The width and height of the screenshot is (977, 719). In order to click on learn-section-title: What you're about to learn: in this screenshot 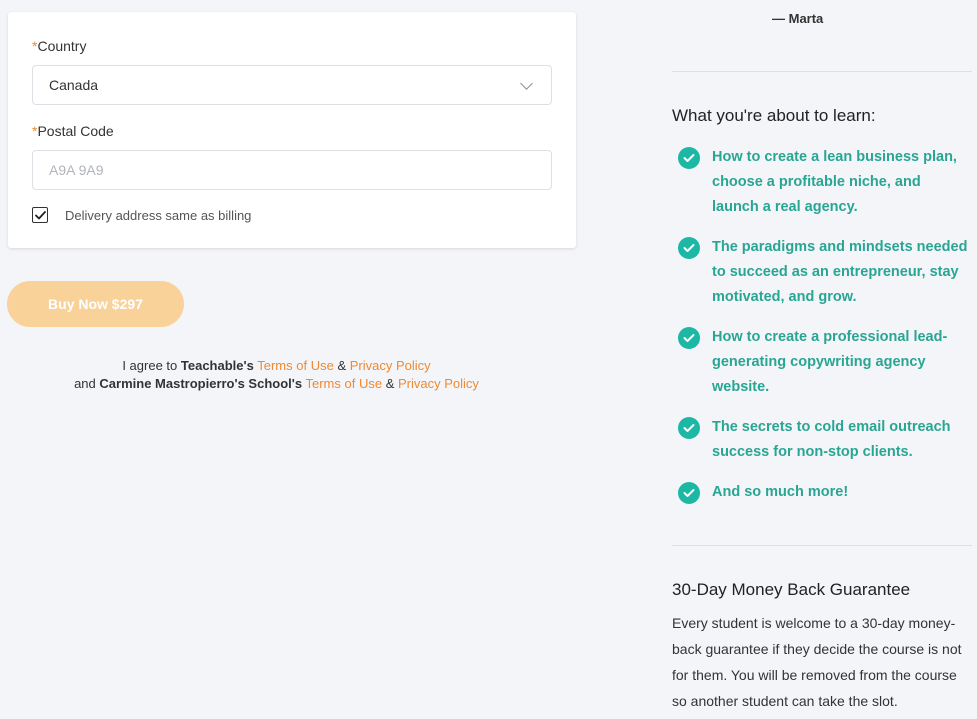, I will do `click(774, 115)`.